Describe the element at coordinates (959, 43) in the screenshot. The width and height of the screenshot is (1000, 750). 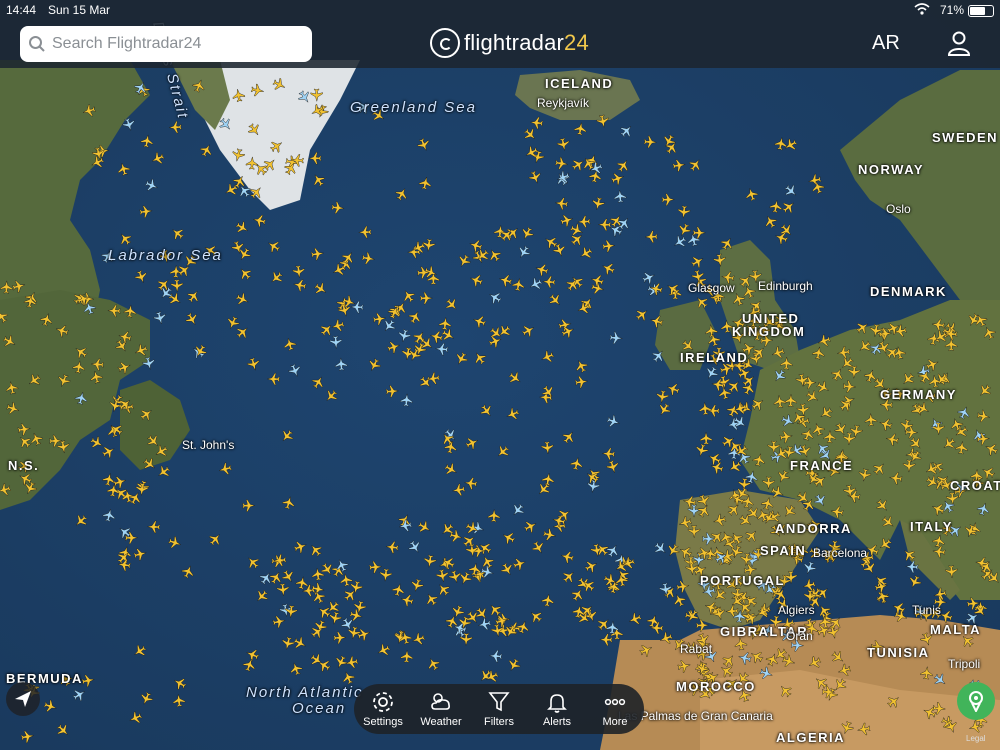
I see `user-icon` at that location.